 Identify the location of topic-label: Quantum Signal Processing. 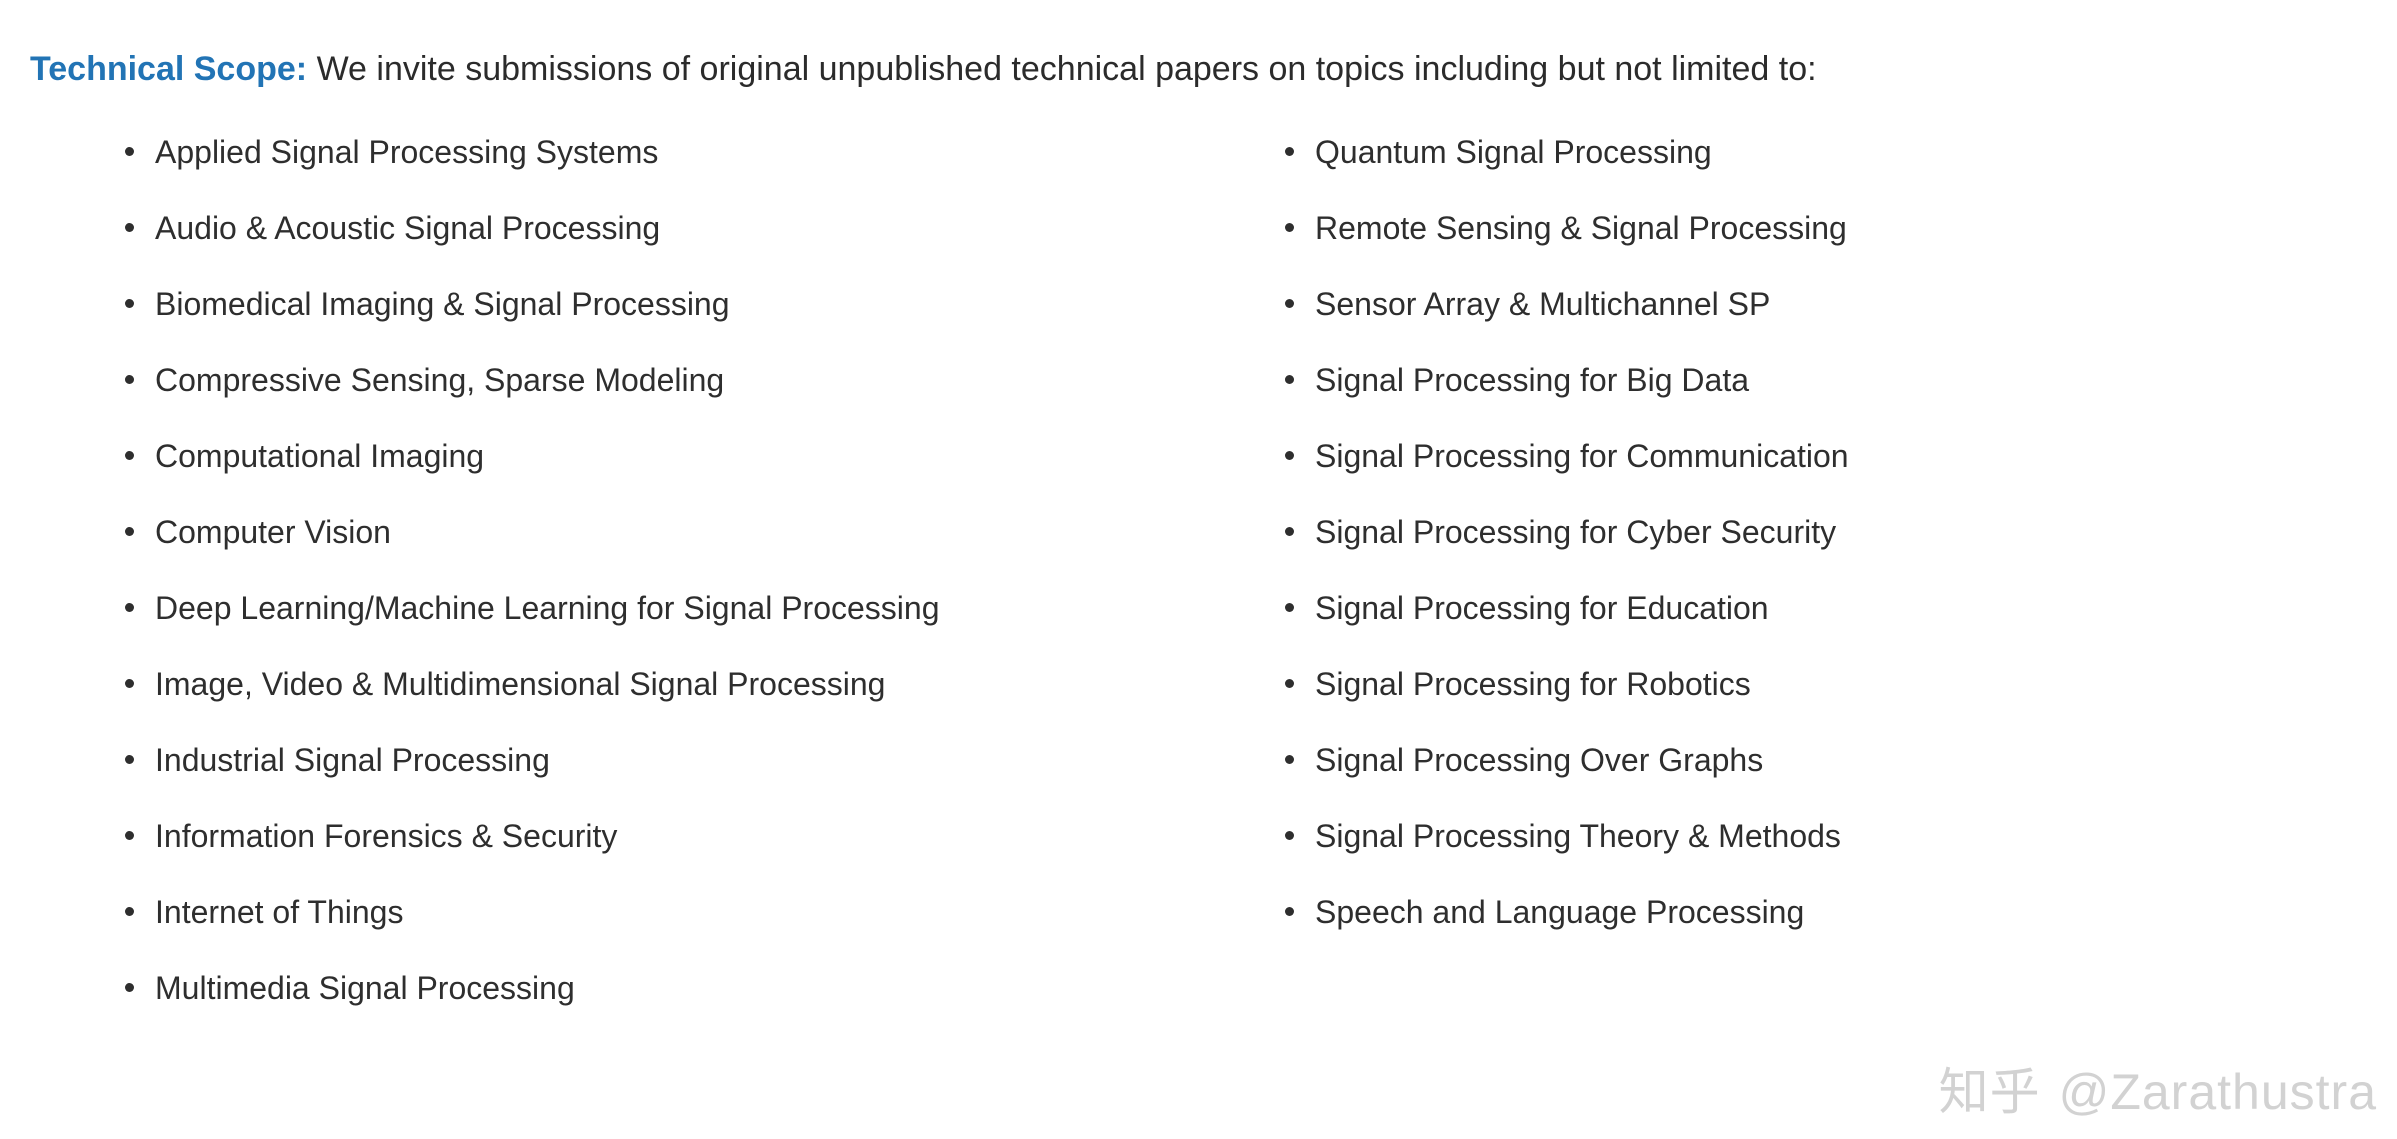
(1513, 152).